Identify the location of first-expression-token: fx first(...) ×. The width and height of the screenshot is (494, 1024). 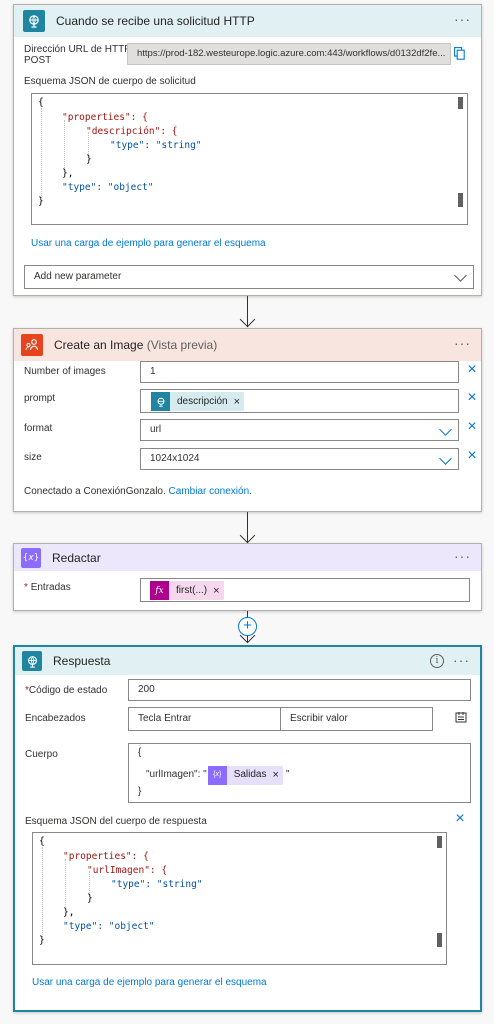
(187, 590).